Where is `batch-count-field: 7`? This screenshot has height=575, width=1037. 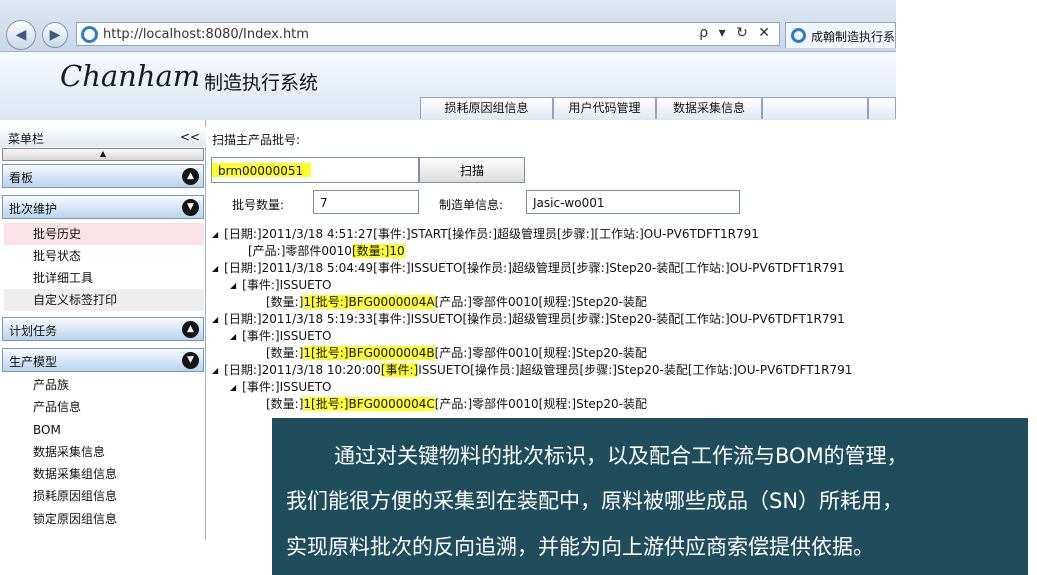
batch-count-field: 7 is located at coordinates (366, 202).